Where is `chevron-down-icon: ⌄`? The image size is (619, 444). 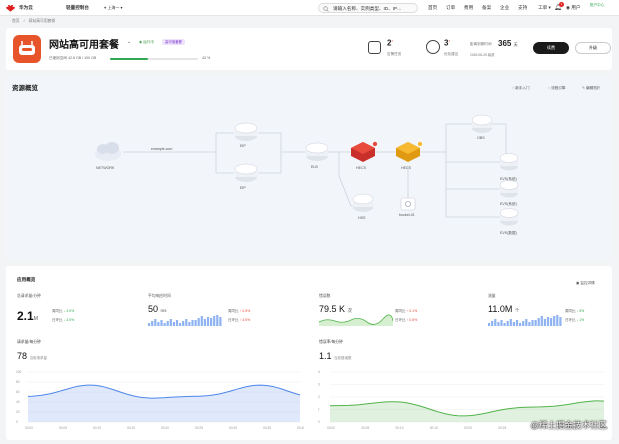 chevron-down-icon: ⌄ is located at coordinates (129, 42).